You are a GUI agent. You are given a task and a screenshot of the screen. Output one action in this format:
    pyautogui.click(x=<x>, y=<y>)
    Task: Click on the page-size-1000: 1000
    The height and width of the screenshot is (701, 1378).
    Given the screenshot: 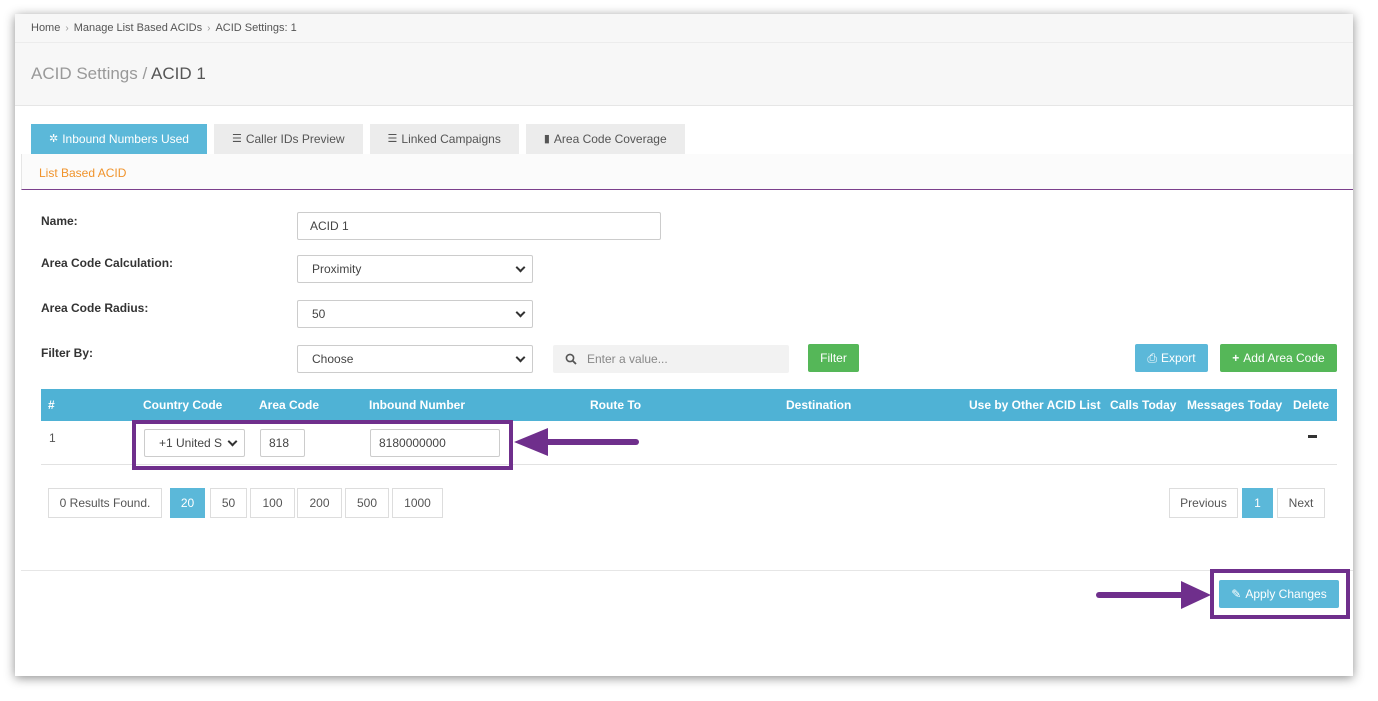 What is the action you would take?
    pyautogui.click(x=417, y=503)
    